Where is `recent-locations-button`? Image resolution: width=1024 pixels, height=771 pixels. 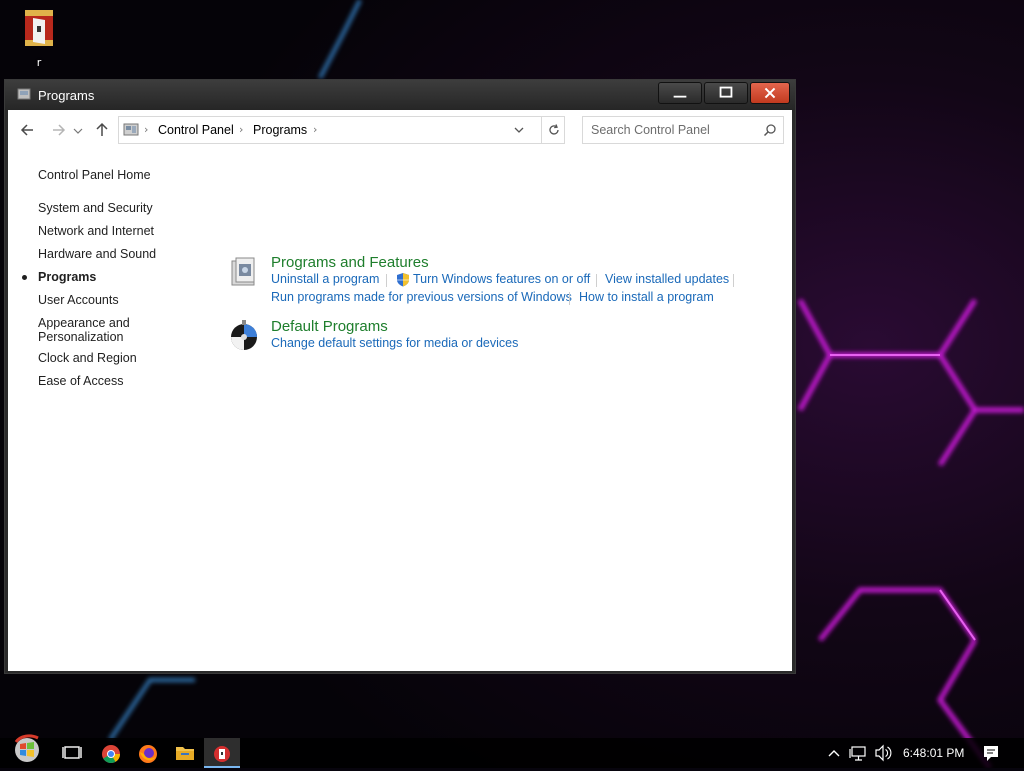
recent-locations-button is located at coordinates (78, 130).